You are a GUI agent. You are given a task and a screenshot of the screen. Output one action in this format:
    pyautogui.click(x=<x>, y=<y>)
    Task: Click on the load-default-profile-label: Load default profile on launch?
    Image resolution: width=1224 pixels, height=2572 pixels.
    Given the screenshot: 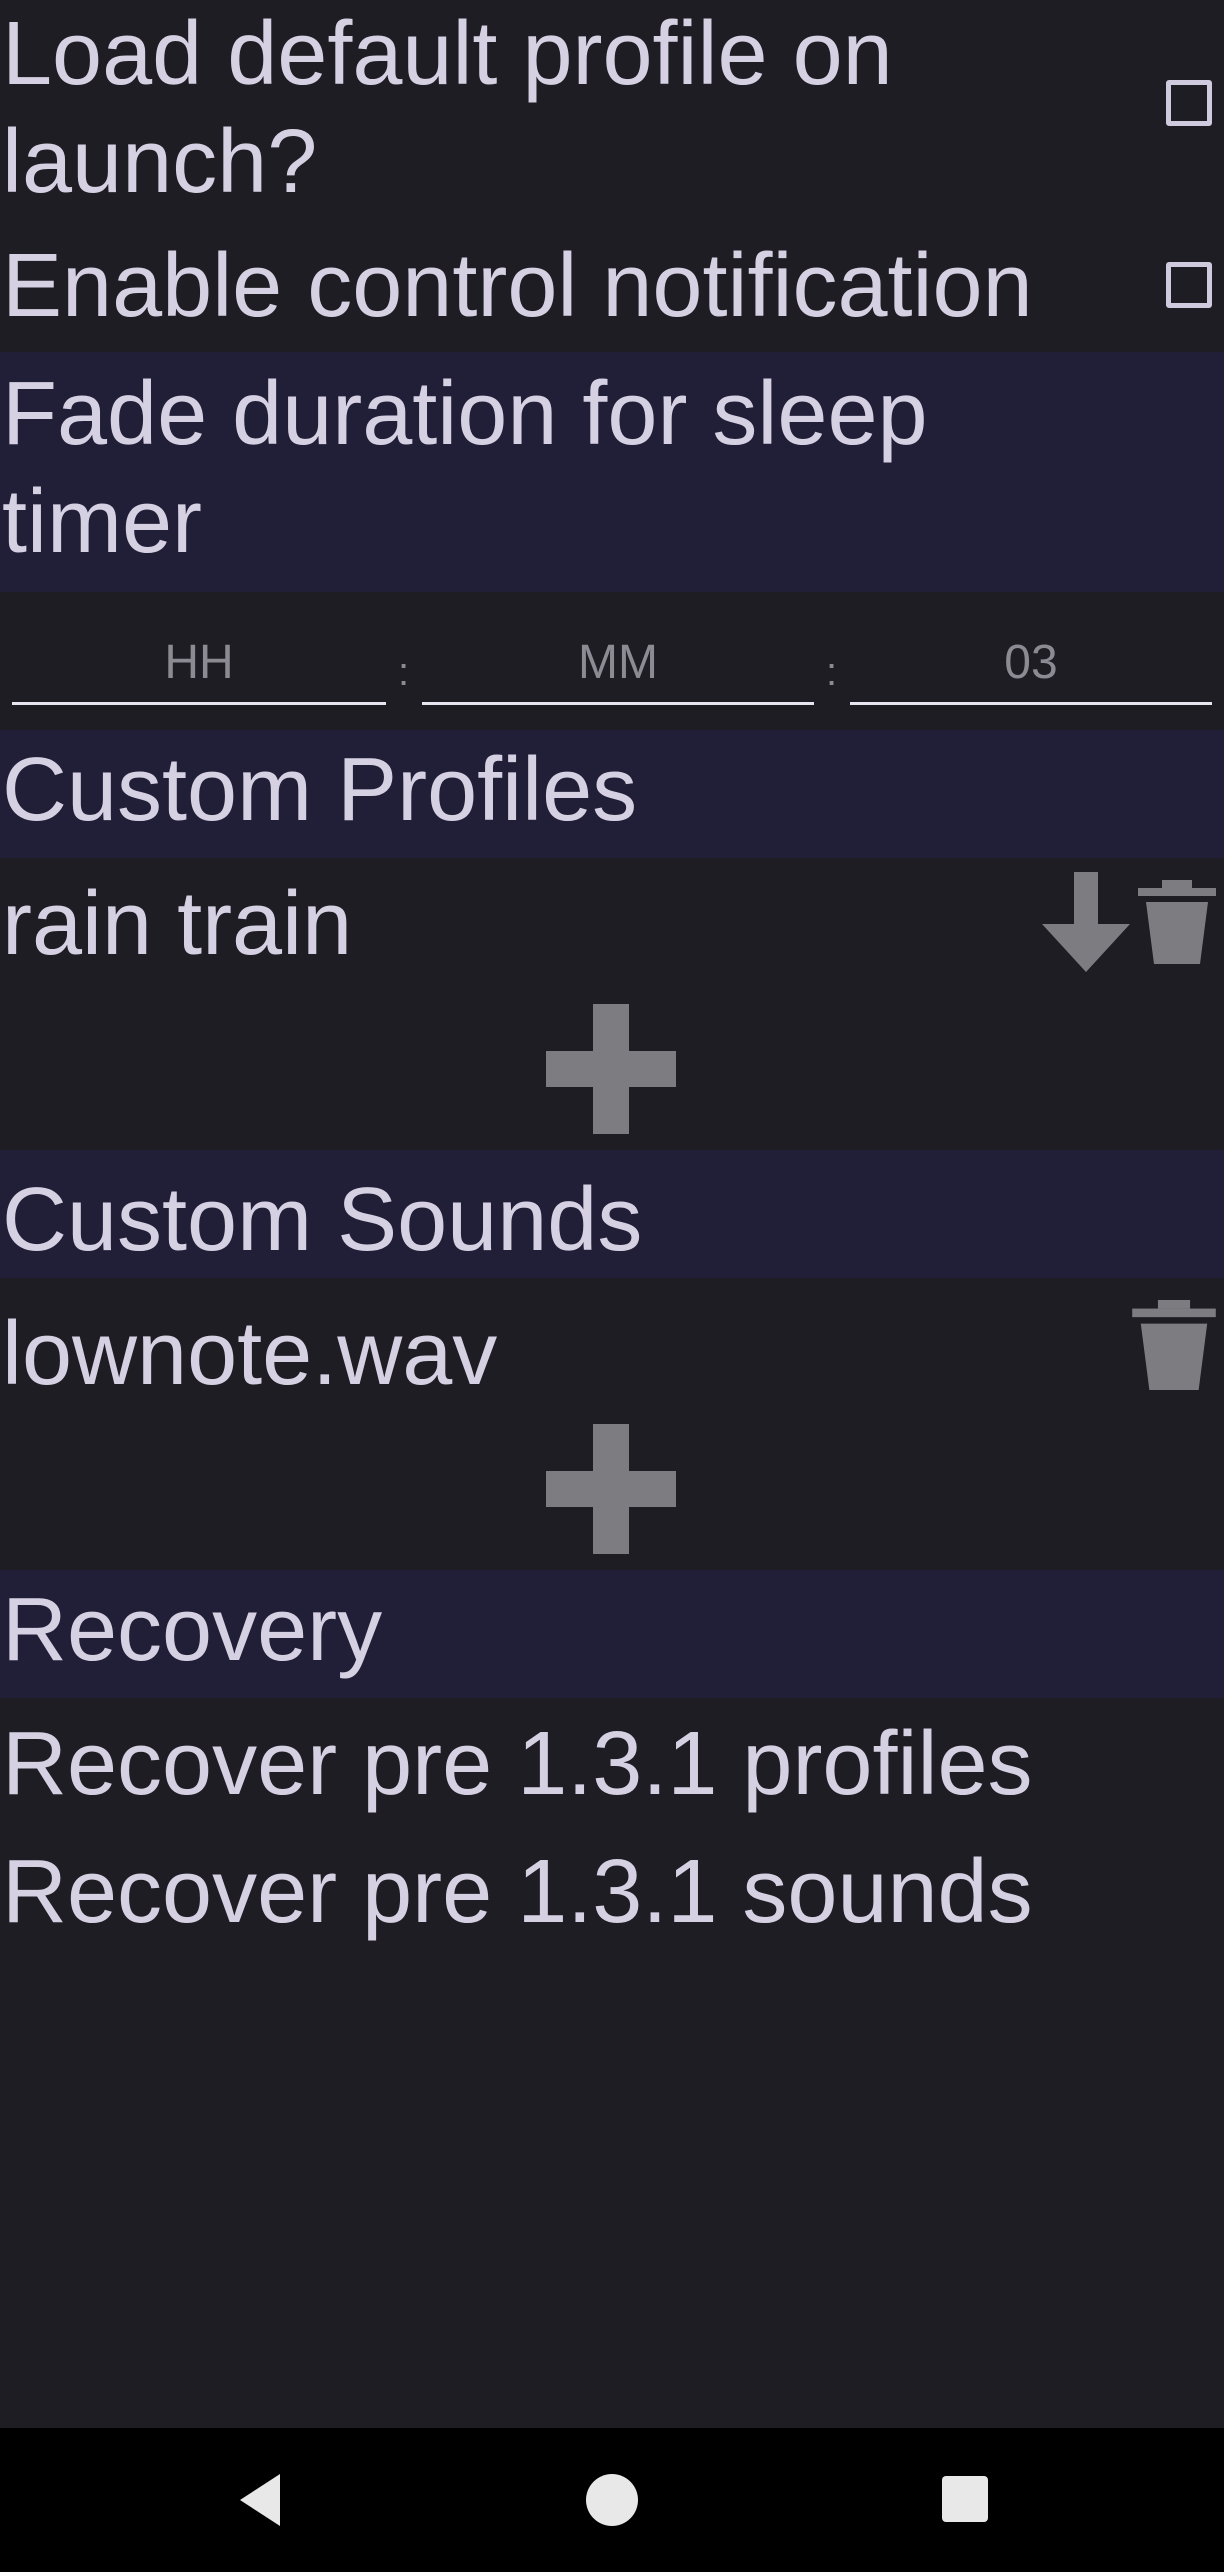 What is the action you would take?
    pyautogui.click(x=447, y=108)
    